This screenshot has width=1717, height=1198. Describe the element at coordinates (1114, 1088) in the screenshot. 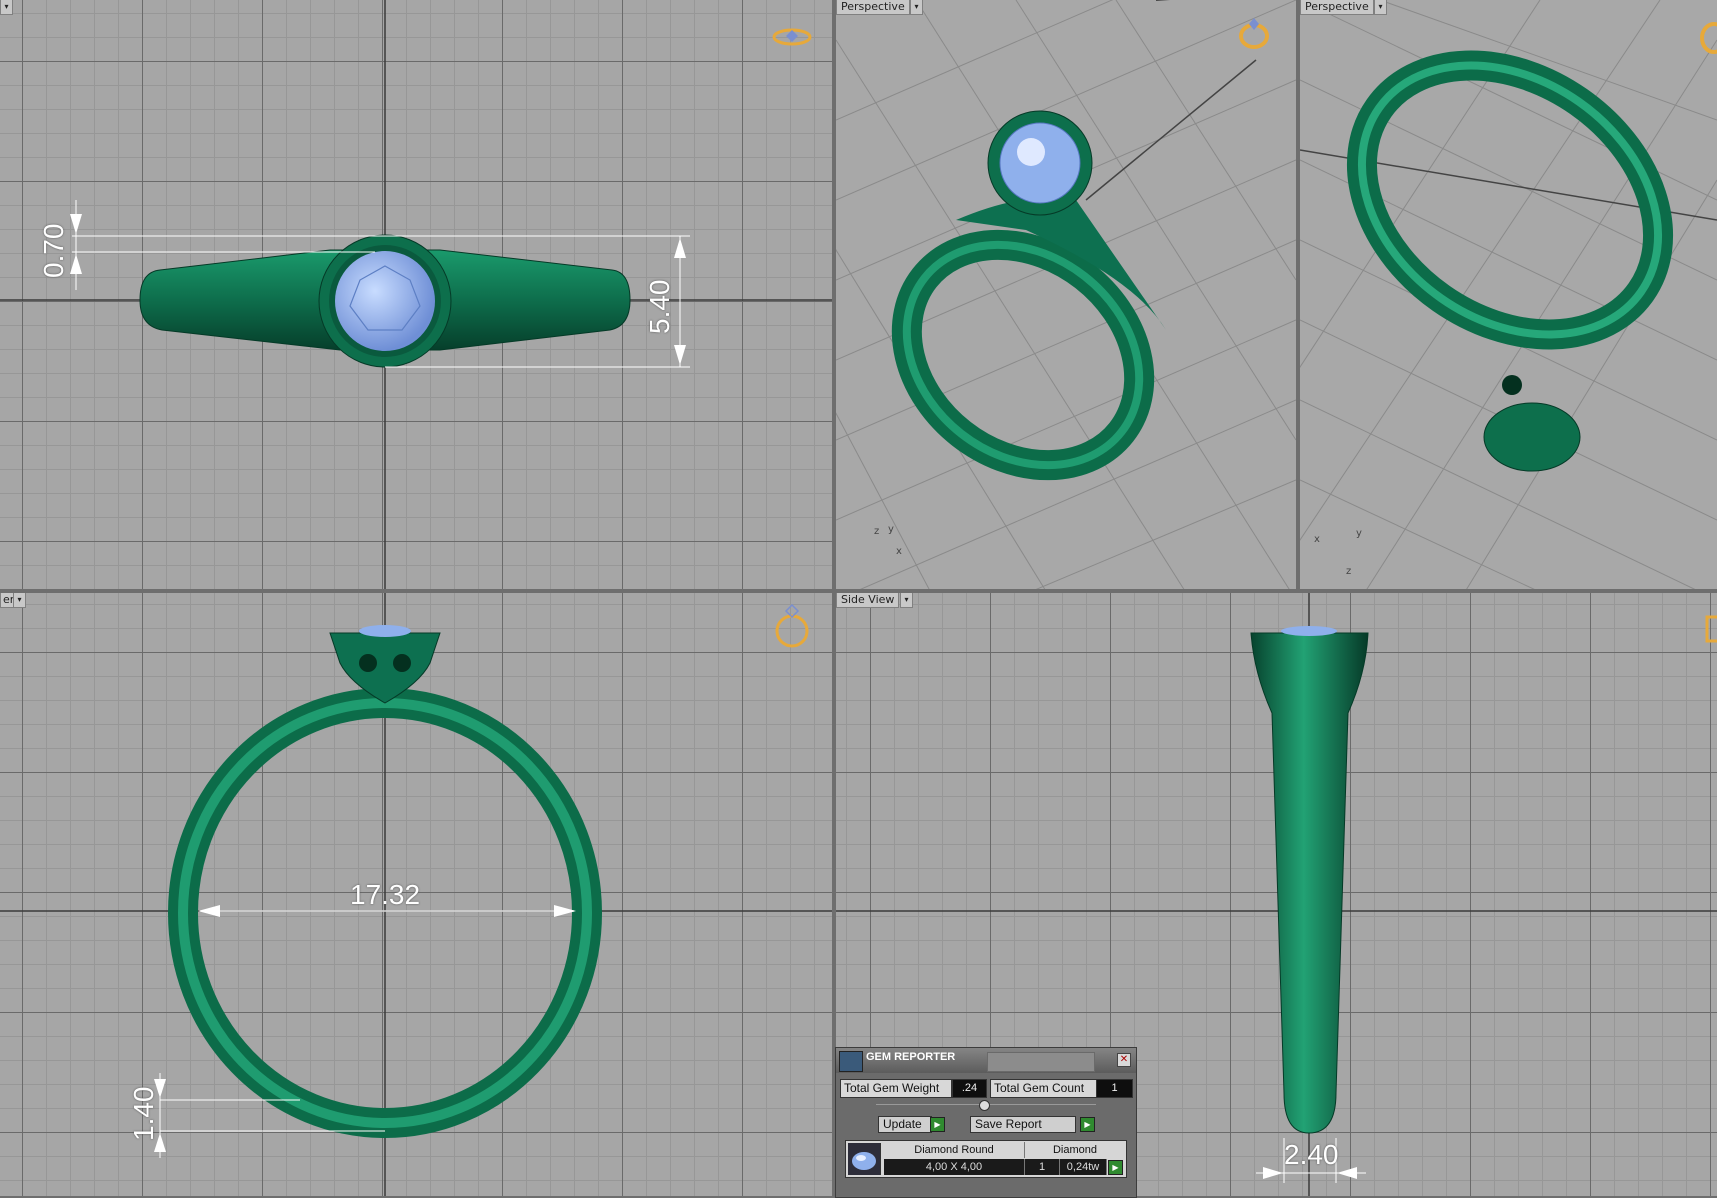

I see `total-gem-count-field: 1` at that location.